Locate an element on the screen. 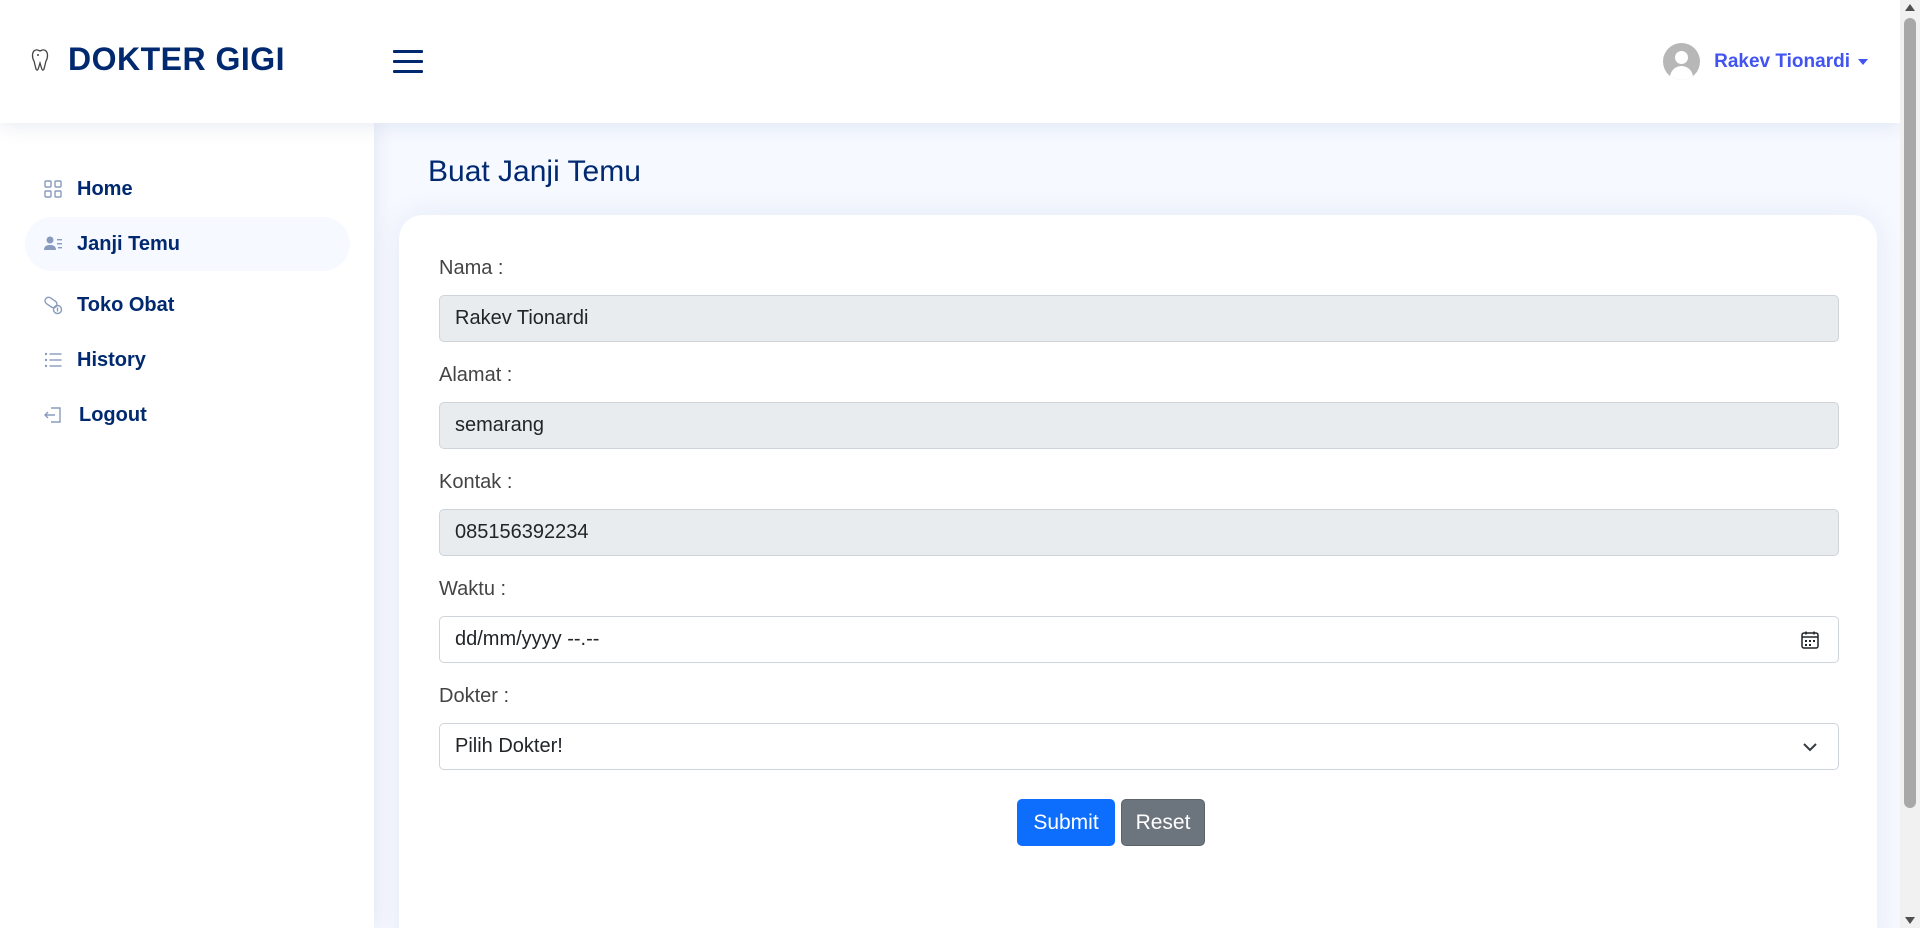  profile-name: Rakev Tionardi is located at coordinates (1782, 61).